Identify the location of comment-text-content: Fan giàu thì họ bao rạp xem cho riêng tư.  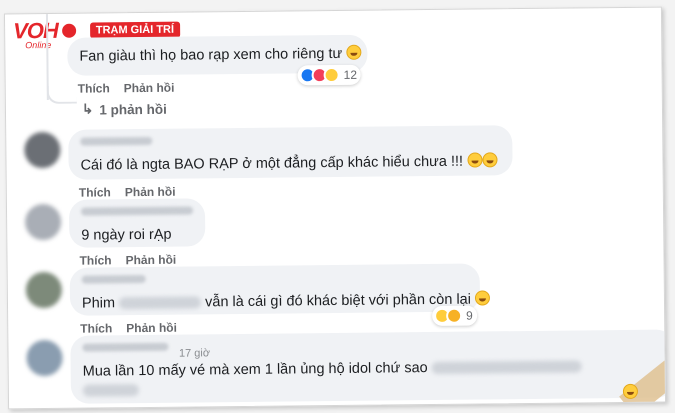
(211, 55).